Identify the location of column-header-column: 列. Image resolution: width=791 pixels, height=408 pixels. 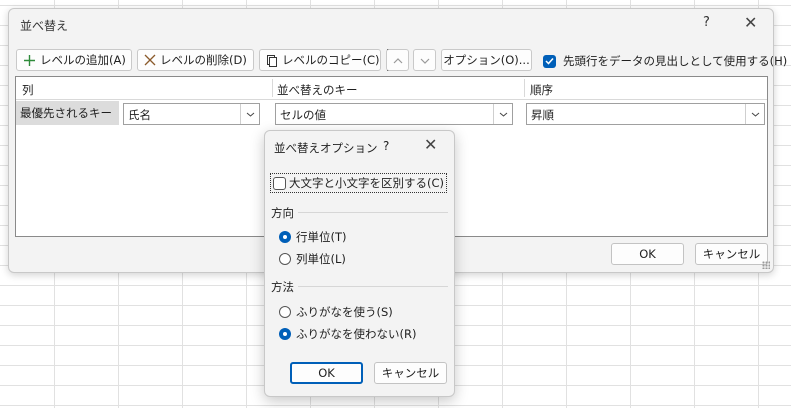
(28, 90).